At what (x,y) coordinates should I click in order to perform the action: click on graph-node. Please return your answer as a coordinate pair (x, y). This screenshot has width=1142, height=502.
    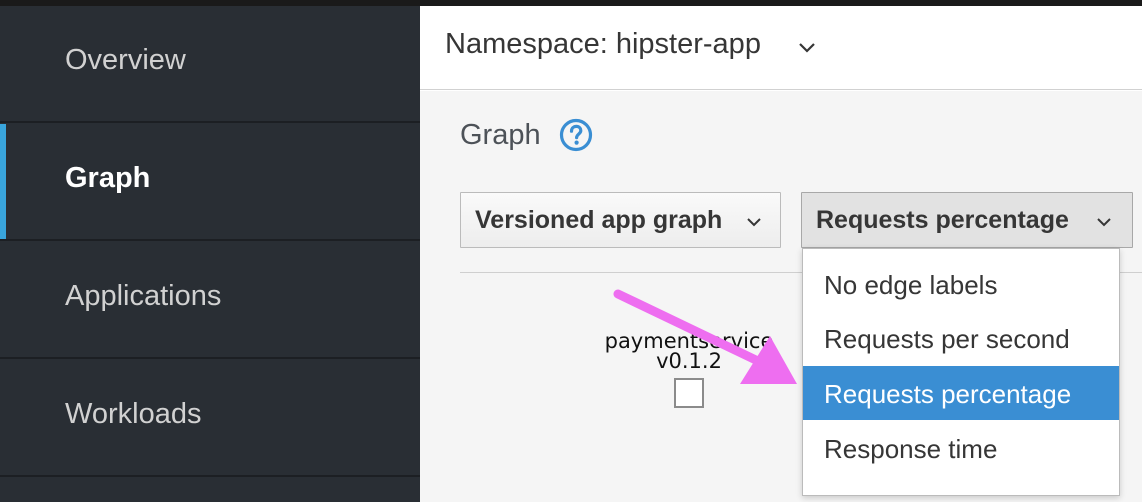
    Looking at the image, I should click on (689, 393).